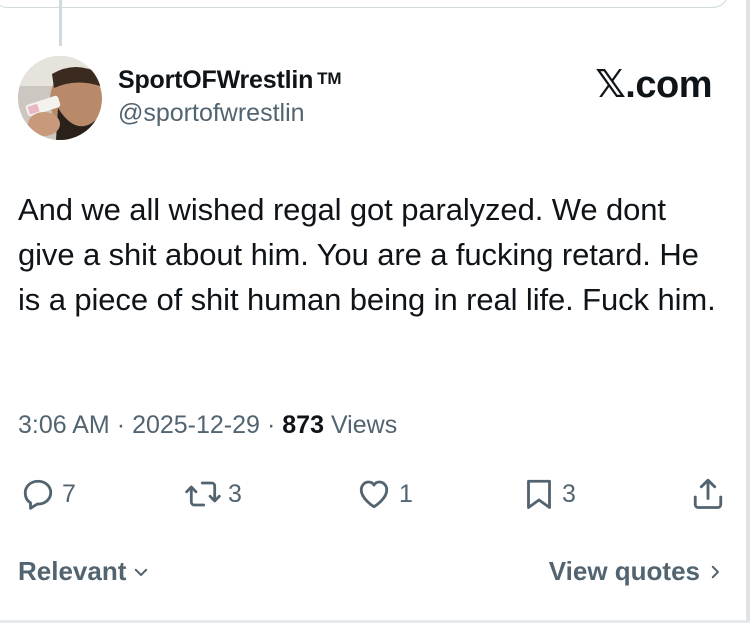  What do you see at coordinates (69, 493) in the screenshot?
I see `reply-count: 7` at bounding box center [69, 493].